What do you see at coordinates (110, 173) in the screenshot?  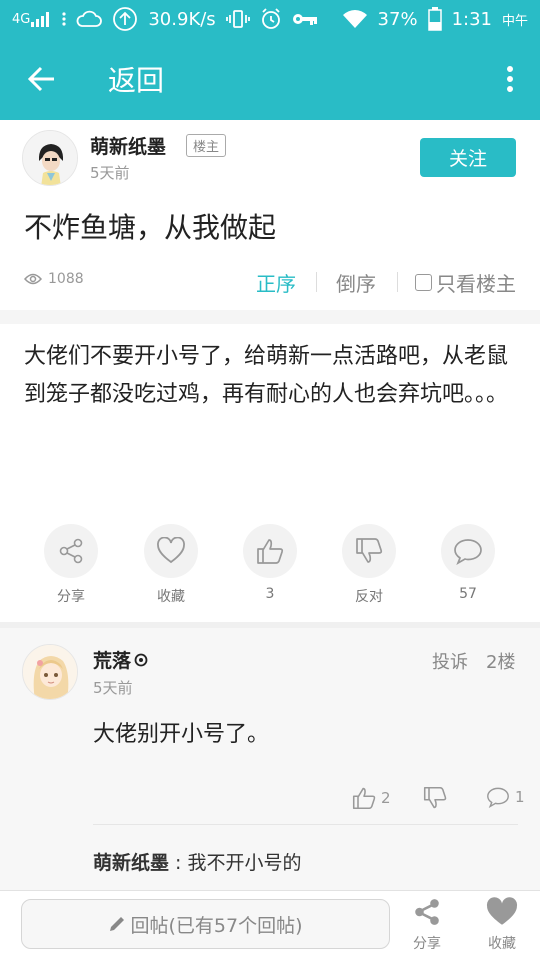 I see `post-time: 5天前` at bounding box center [110, 173].